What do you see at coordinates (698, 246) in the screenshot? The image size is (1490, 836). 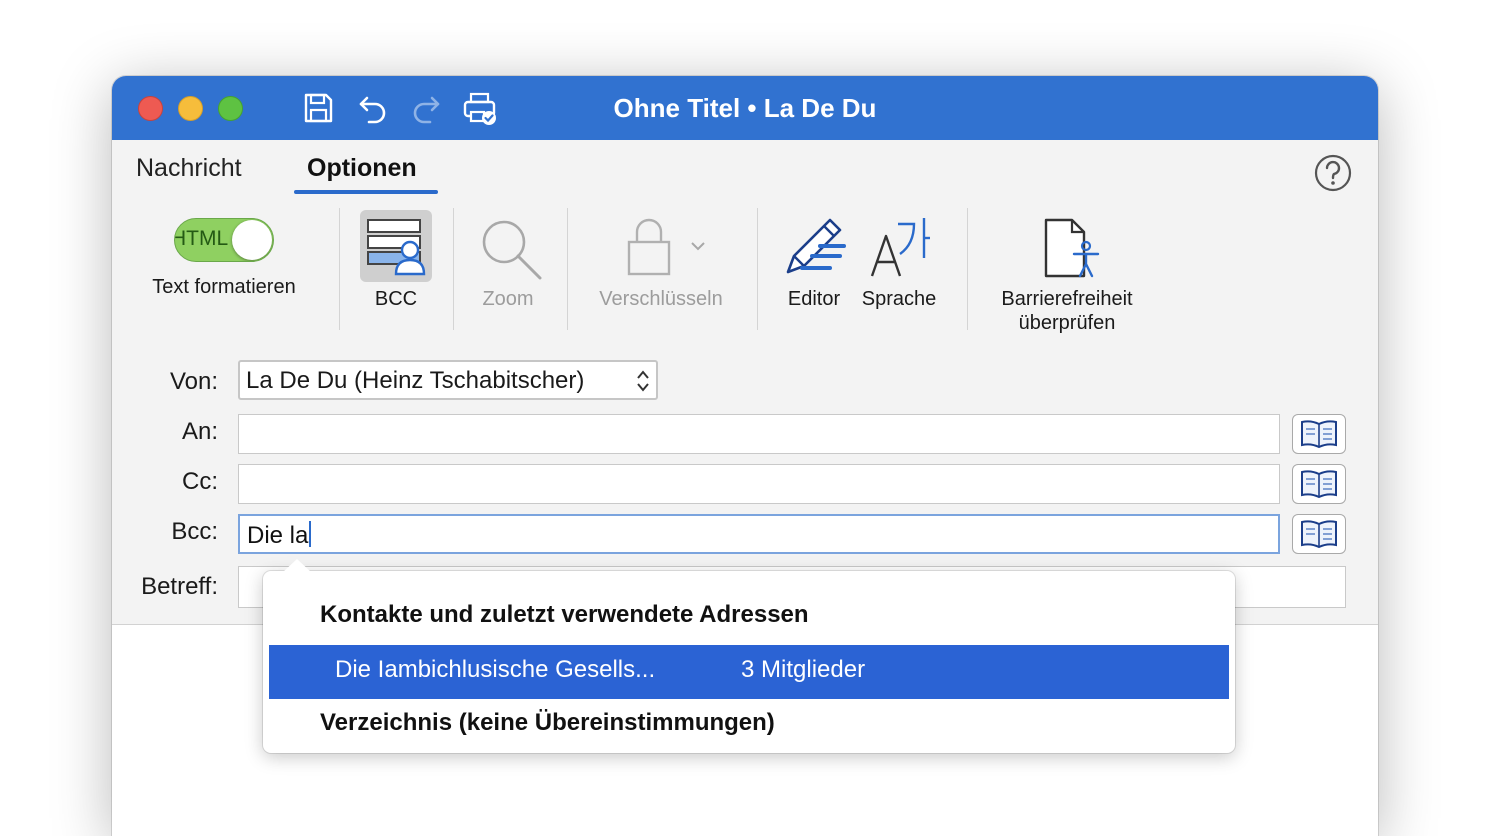 I see `chevron-down-icon` at bounding box center [698, 246].